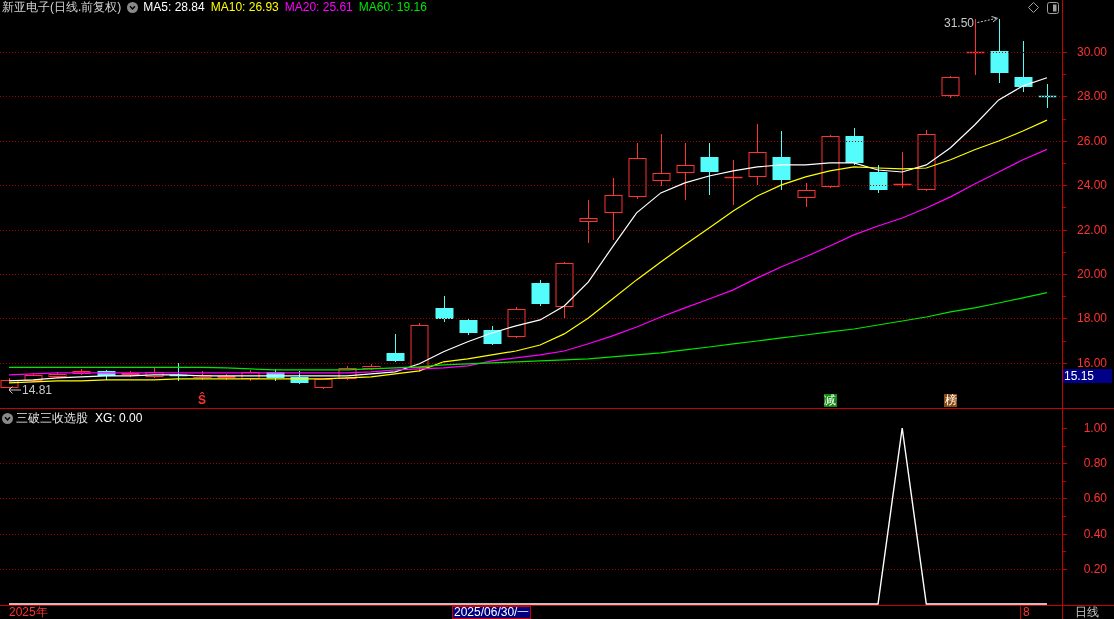 The height and width of the screenshot is (619, 1114). What do you see at coordinates (1087, 612) in the screenshot?
I see `period-label: 日线` at bounding box center [1087, 612].